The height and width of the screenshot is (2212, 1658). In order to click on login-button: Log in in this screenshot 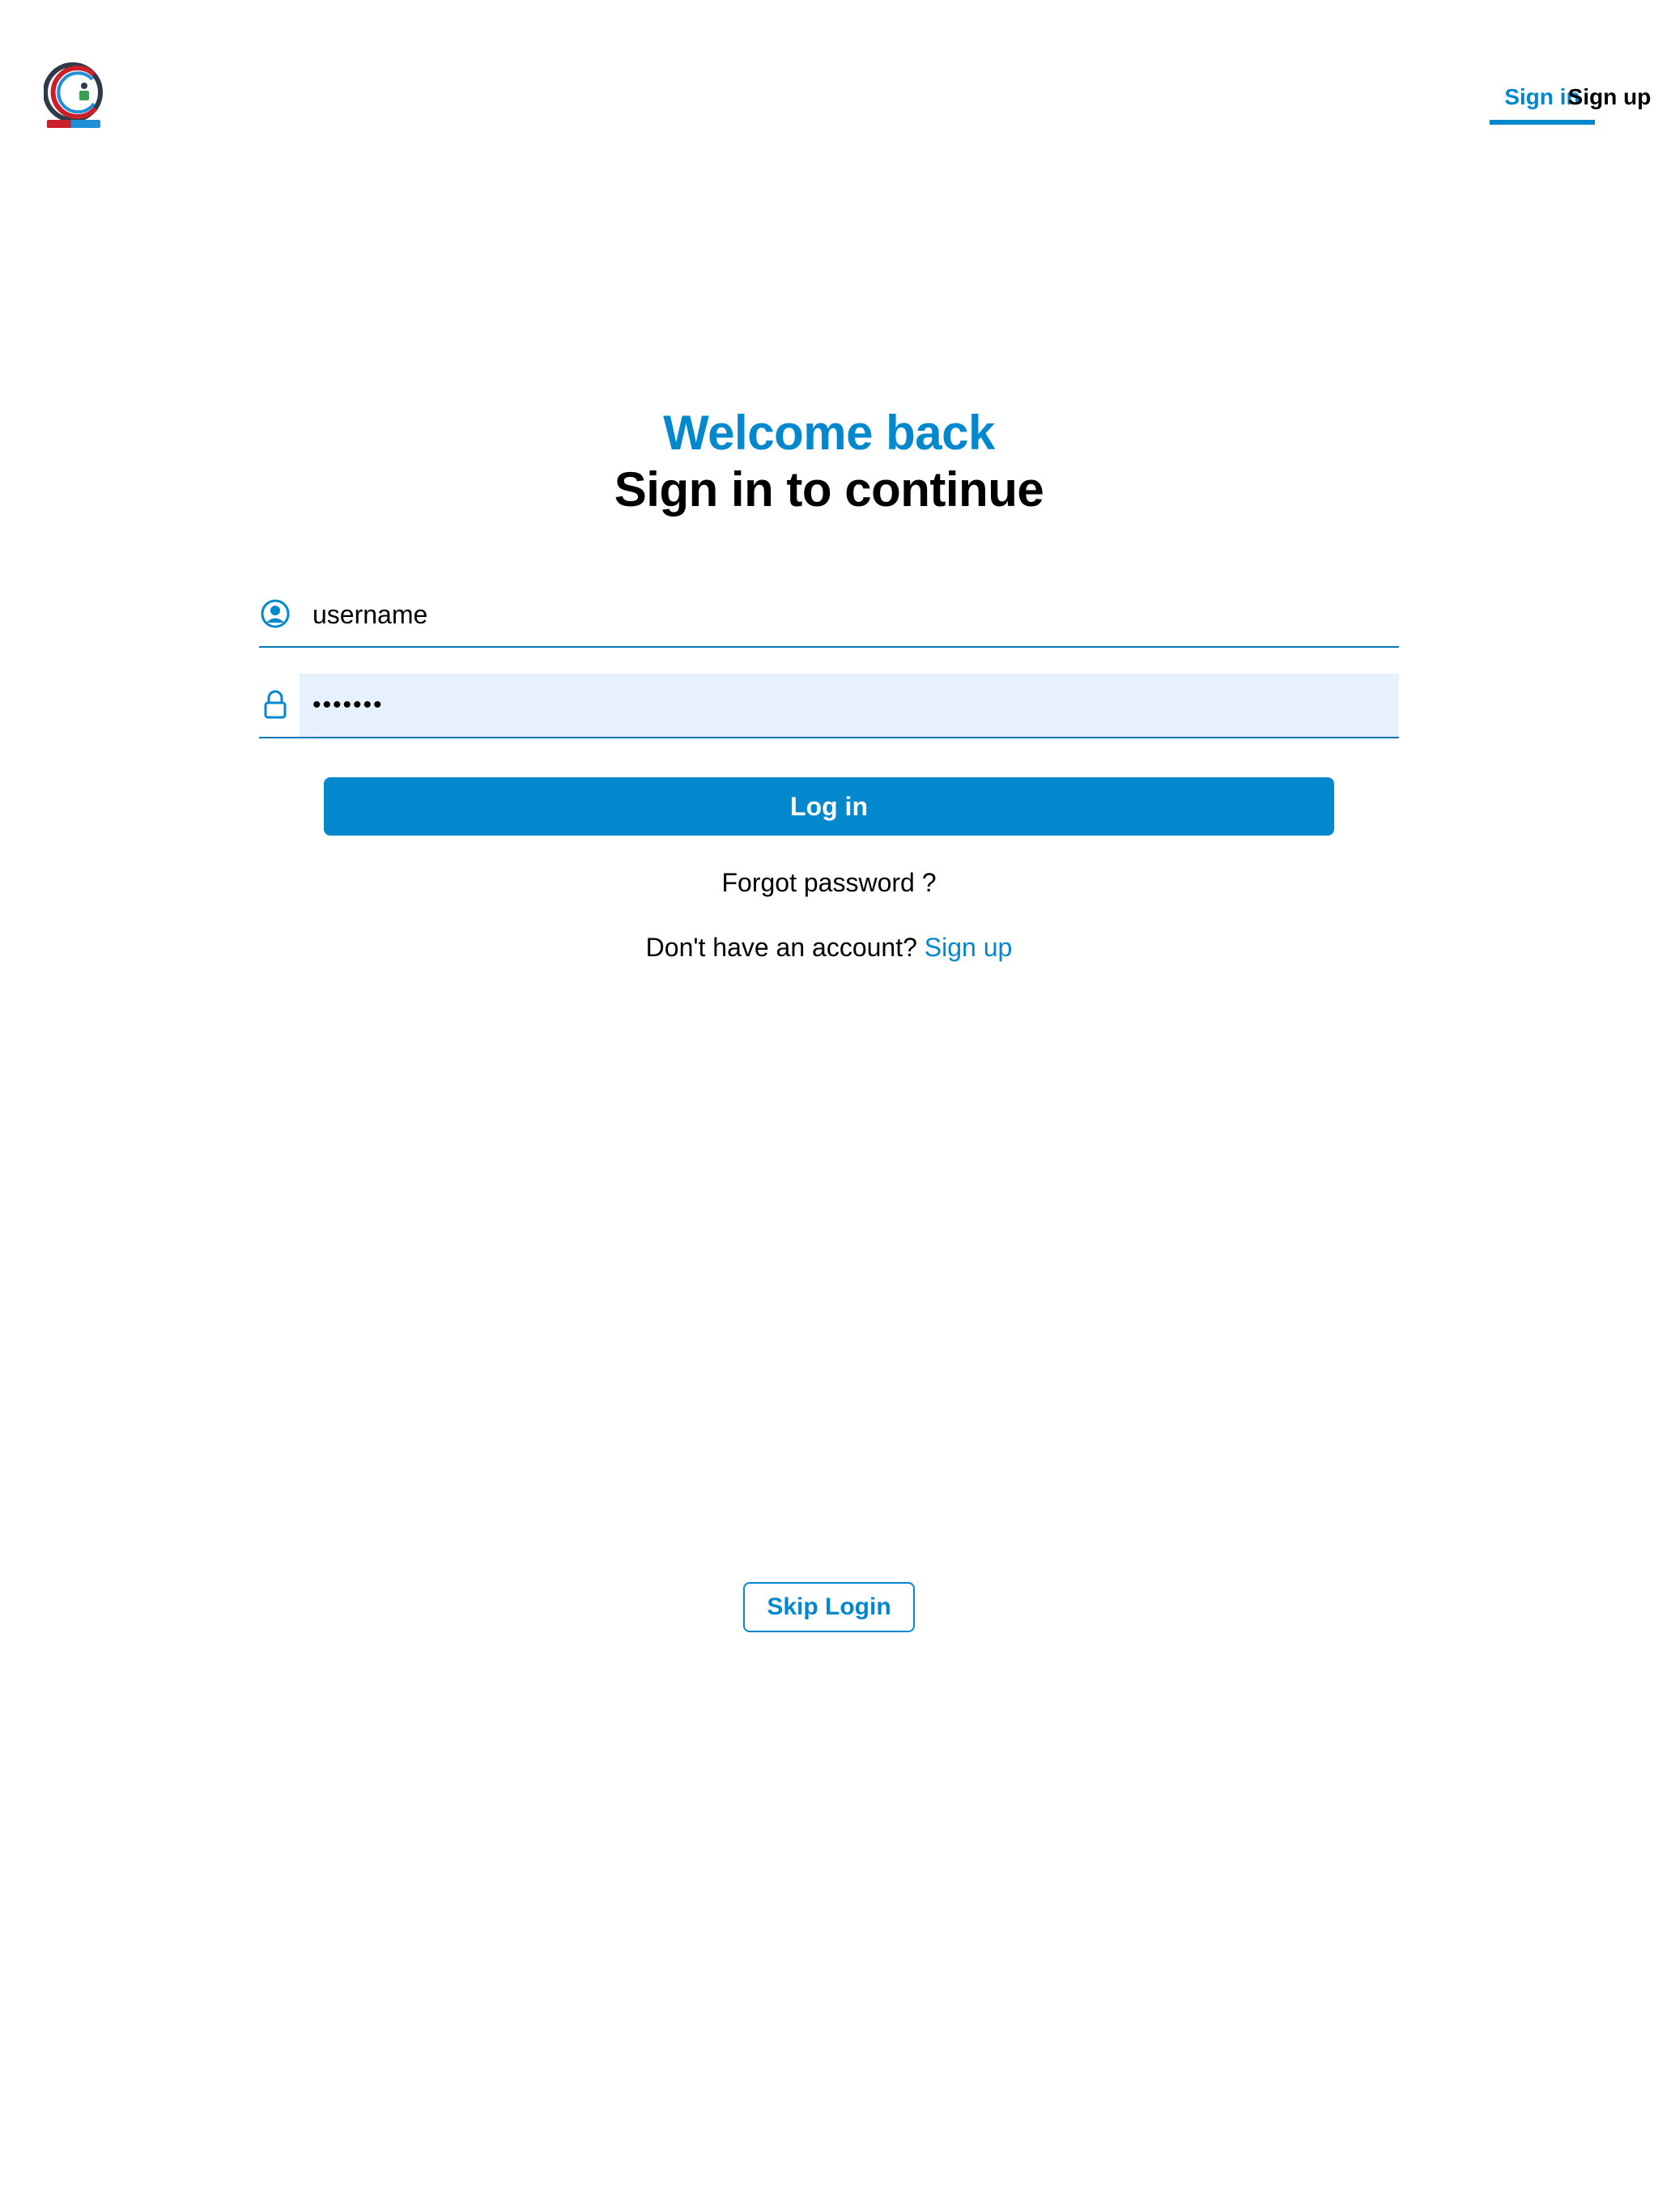, I will do `click(829, 807)`.